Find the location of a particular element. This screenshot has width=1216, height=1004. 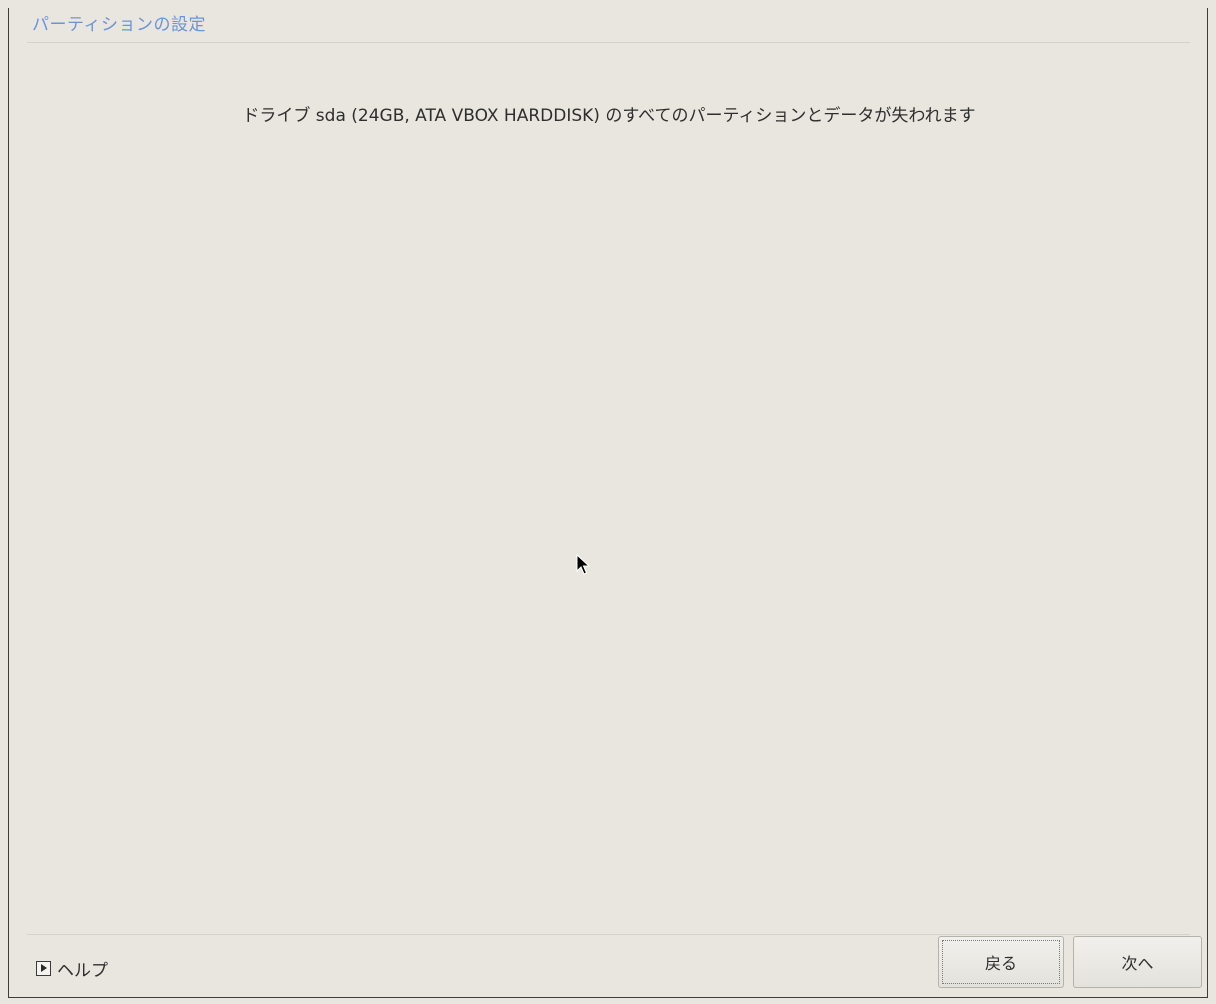

dialog-title: パーティションの設定 is located at coordinates (119, 25).